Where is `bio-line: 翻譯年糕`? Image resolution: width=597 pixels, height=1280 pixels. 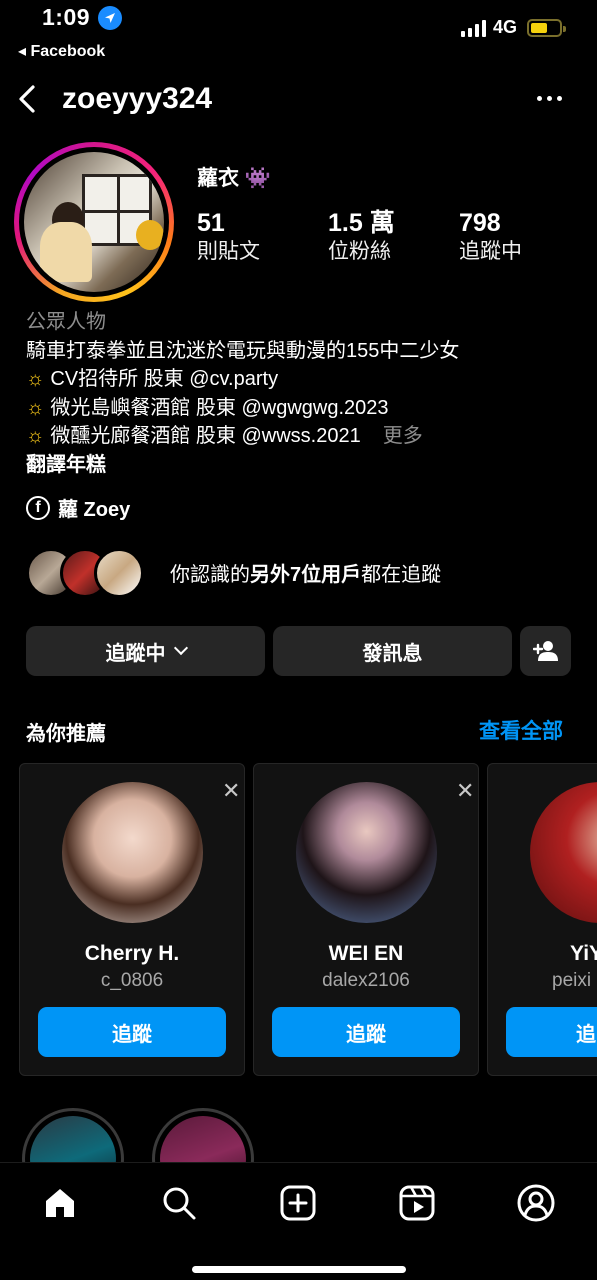
bio-line: 翻譯年糕 is located at coordinates (66, 464).